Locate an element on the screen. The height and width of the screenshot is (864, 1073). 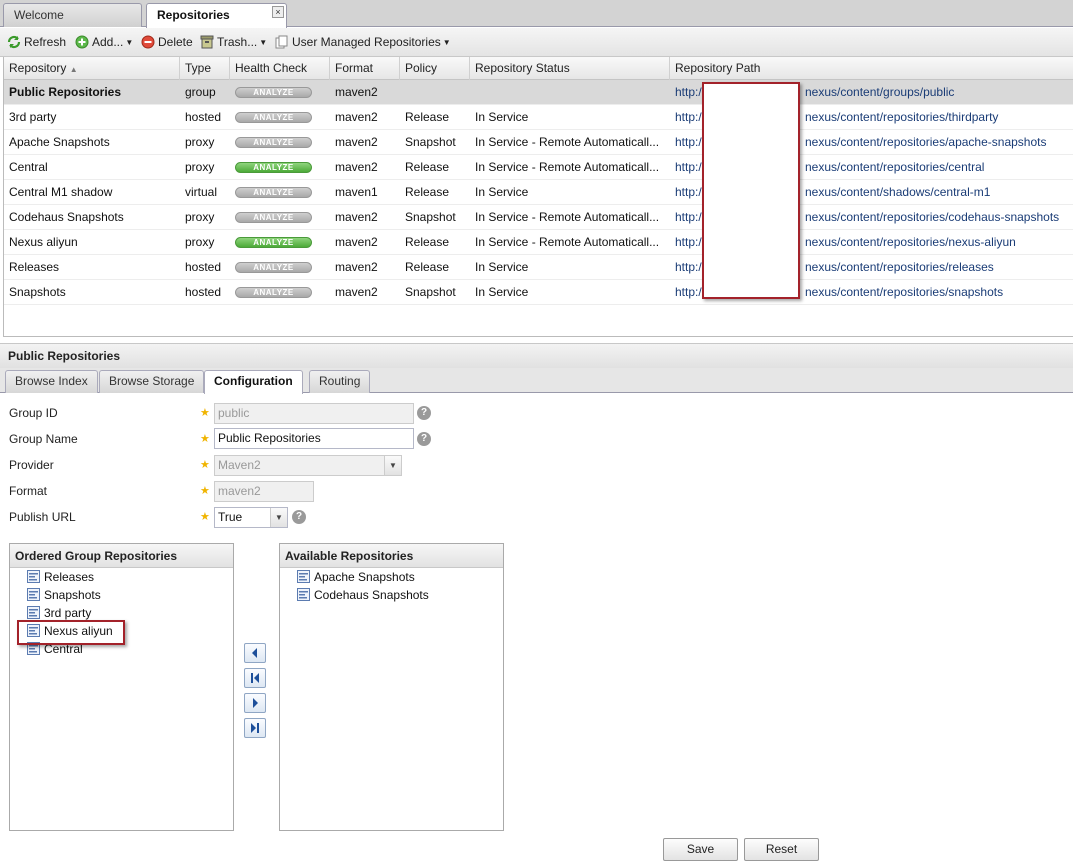
delete-button: Delete is located at coordinates (167, 42).